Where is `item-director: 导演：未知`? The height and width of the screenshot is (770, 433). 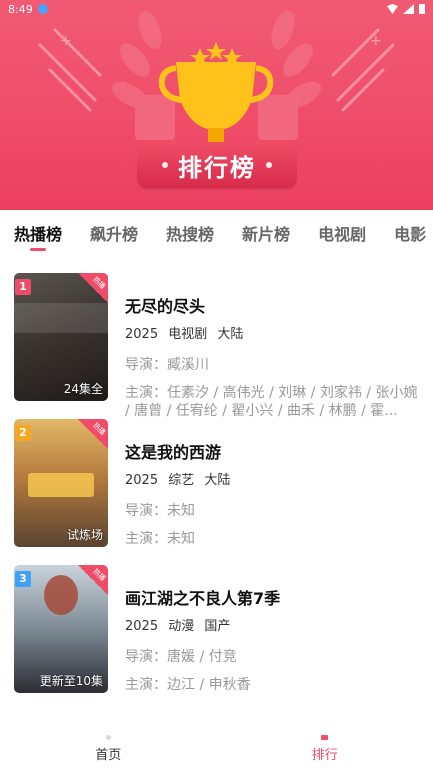 item-director: 导演：未知 is located at coordinates (160, 511).